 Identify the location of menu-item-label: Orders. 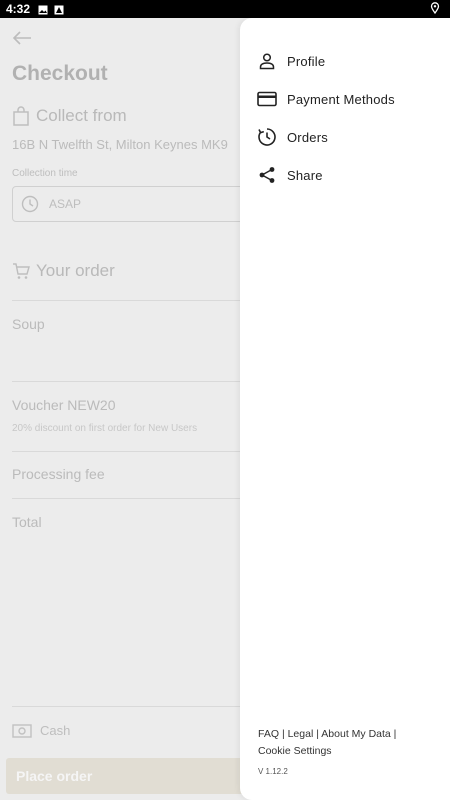
(307, 137).